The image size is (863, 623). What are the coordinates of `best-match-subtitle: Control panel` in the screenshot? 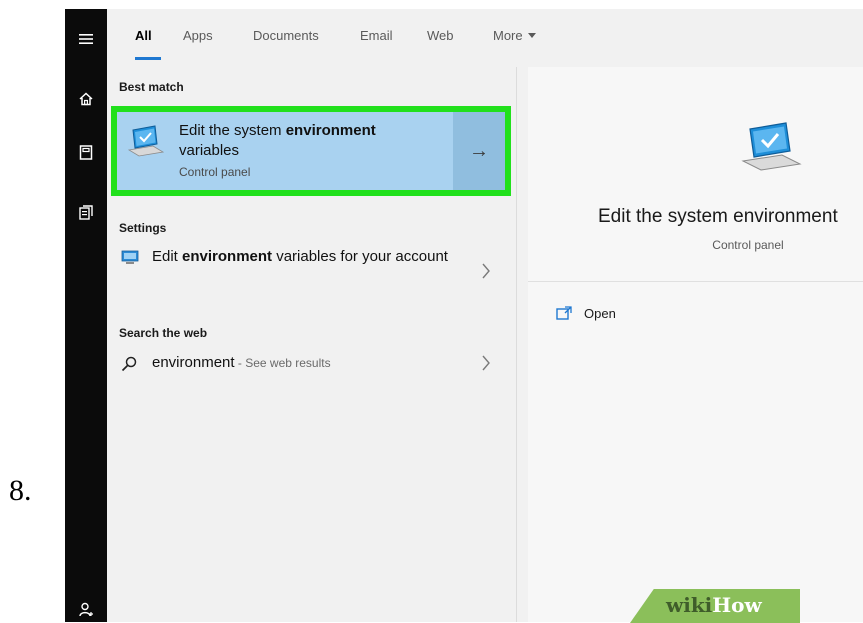 It's located at (215, 172).